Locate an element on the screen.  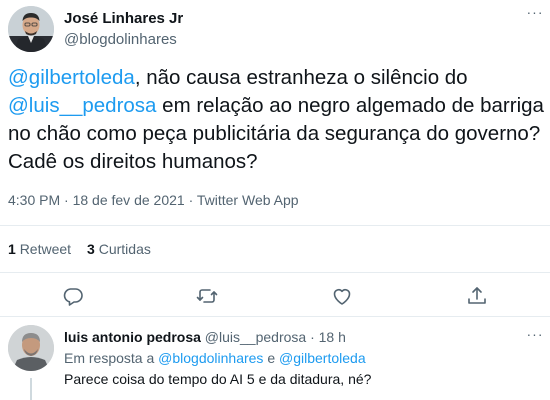
tweet-stats: 1 Retweet 3 Curtidas is located at coordinates (87, 249).